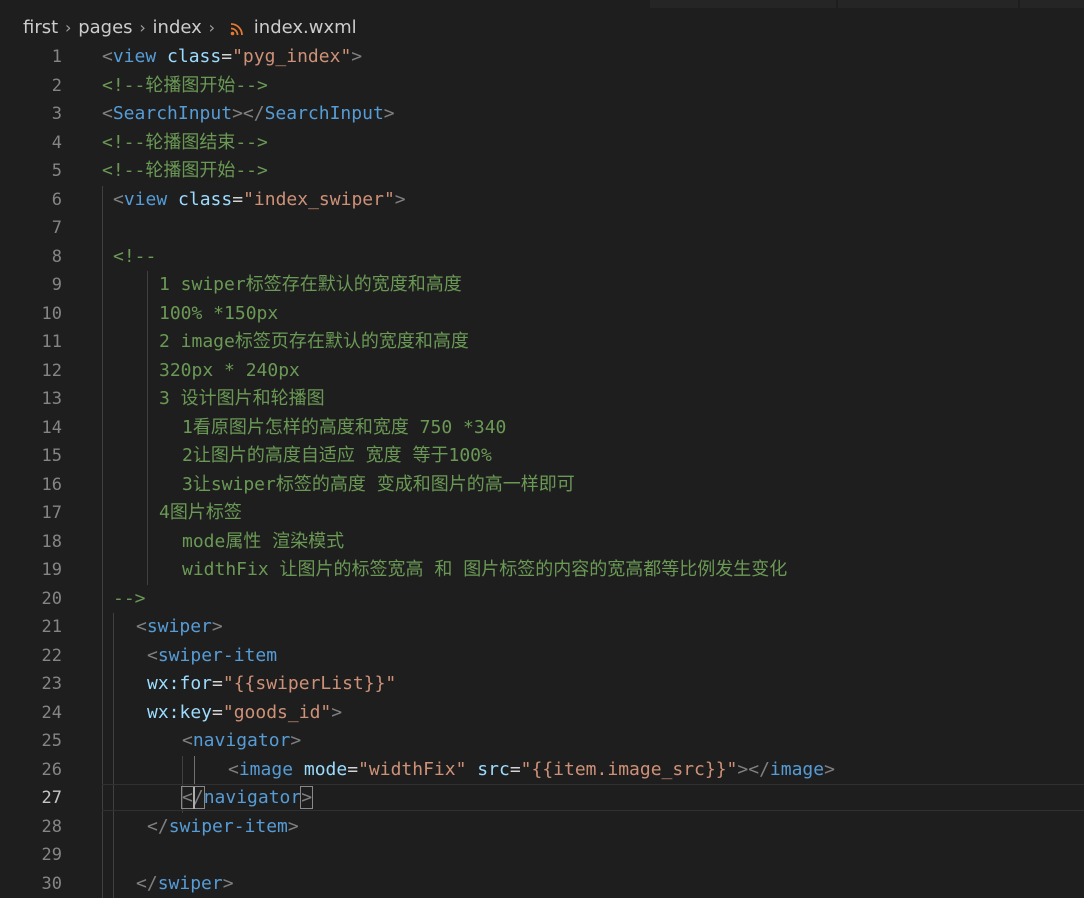 Image resolution: width=1084 pixels, height=898 pixels. Describe the element at coordinates (31, 741) in the screenshot. I see `line-number: 25` at that location.